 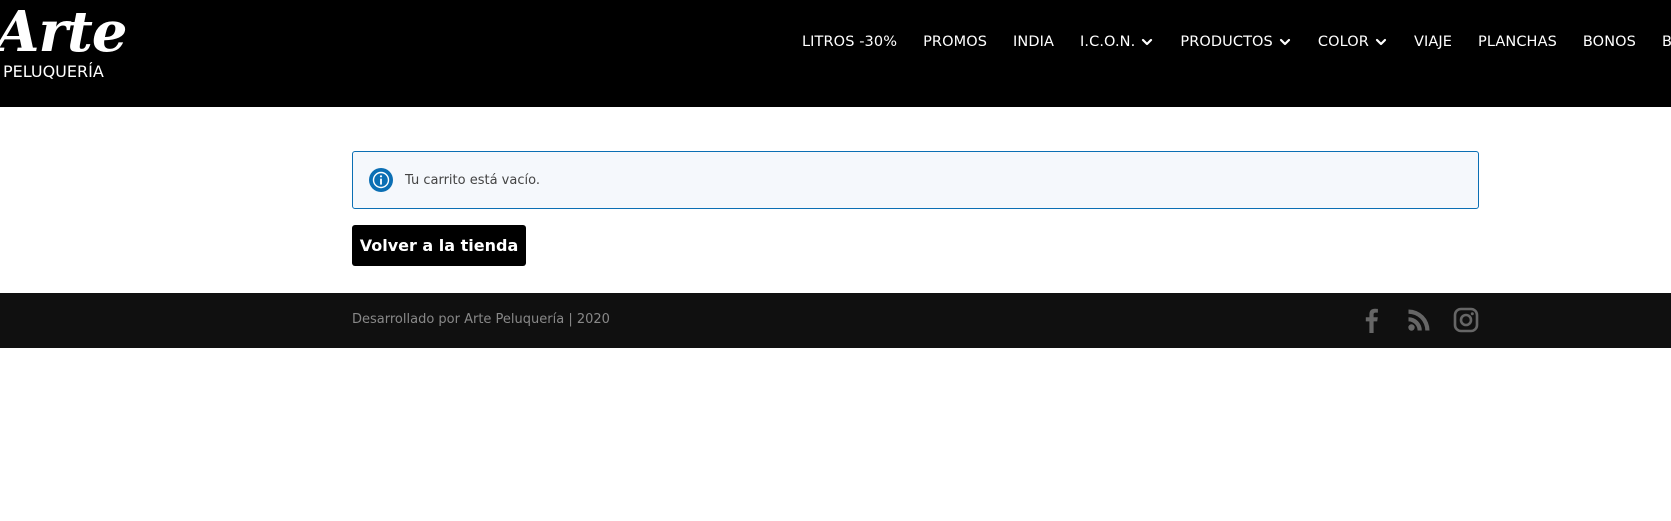 I want to click on nav-item-litros: LITROS -30%, so click(x=849, y=42).